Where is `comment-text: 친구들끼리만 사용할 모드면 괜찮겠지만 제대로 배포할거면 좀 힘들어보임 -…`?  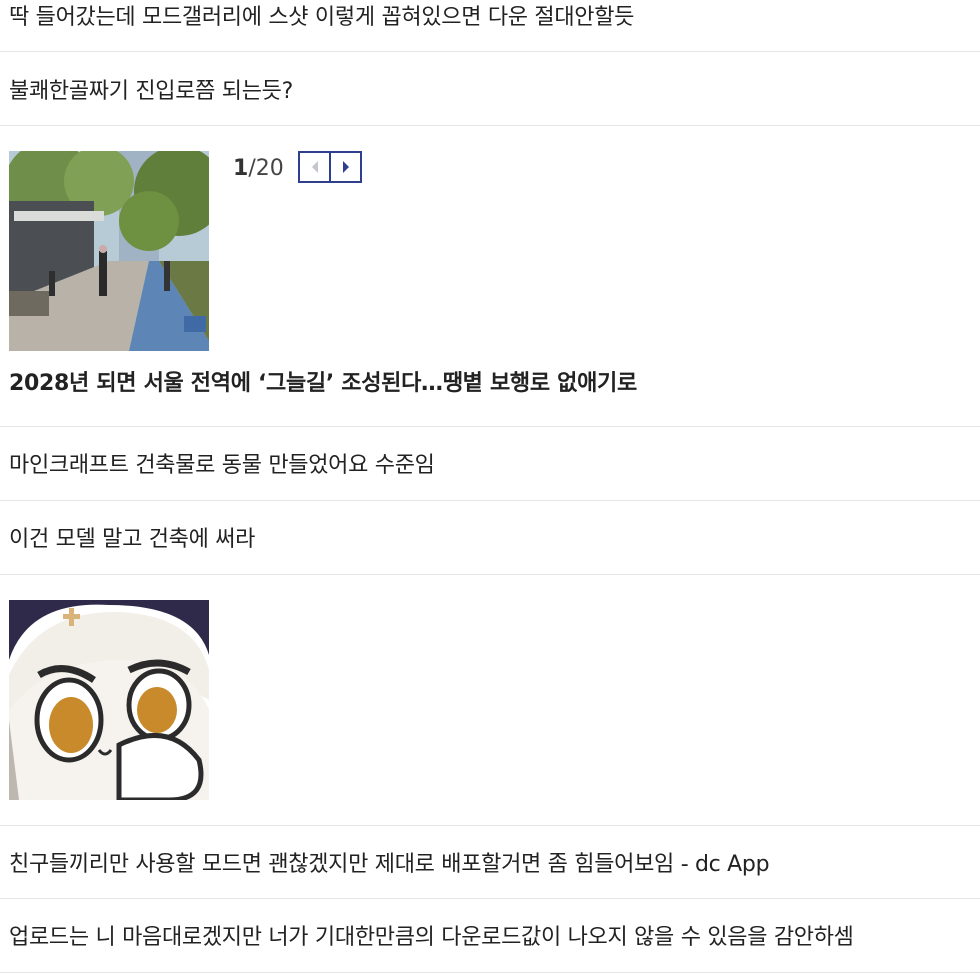 comment-text: 친구들끼리만 사용할 모드면 괜찮겠지만 제대로 배포할거면 좀 힘들어보임 -… is located at coordinates (389, 864).